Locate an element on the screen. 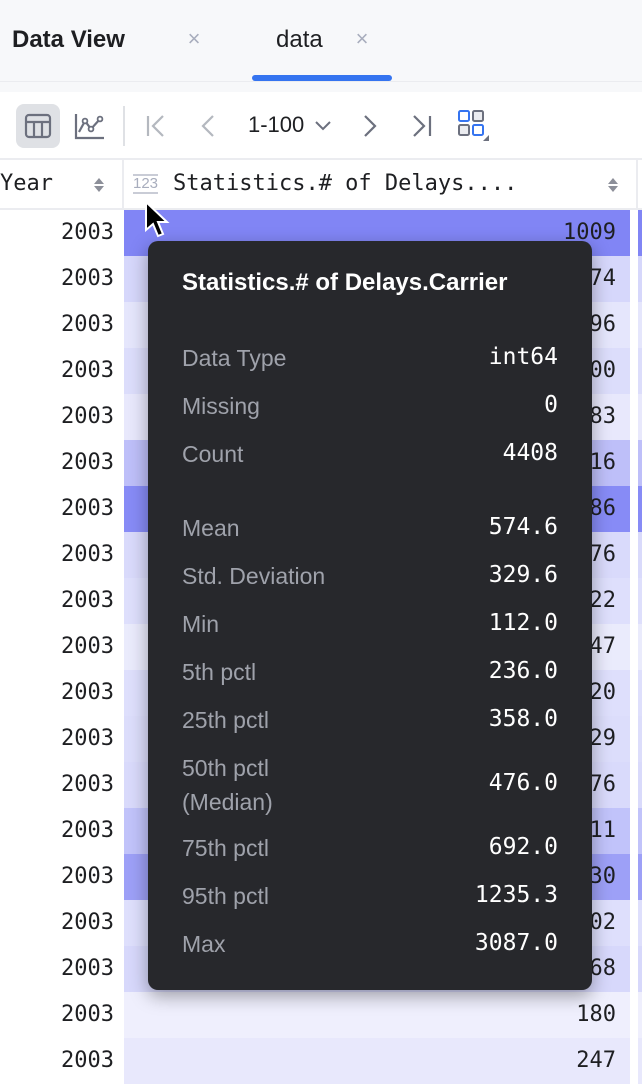  panel-title: Data View is located at coordinates (68, 39).